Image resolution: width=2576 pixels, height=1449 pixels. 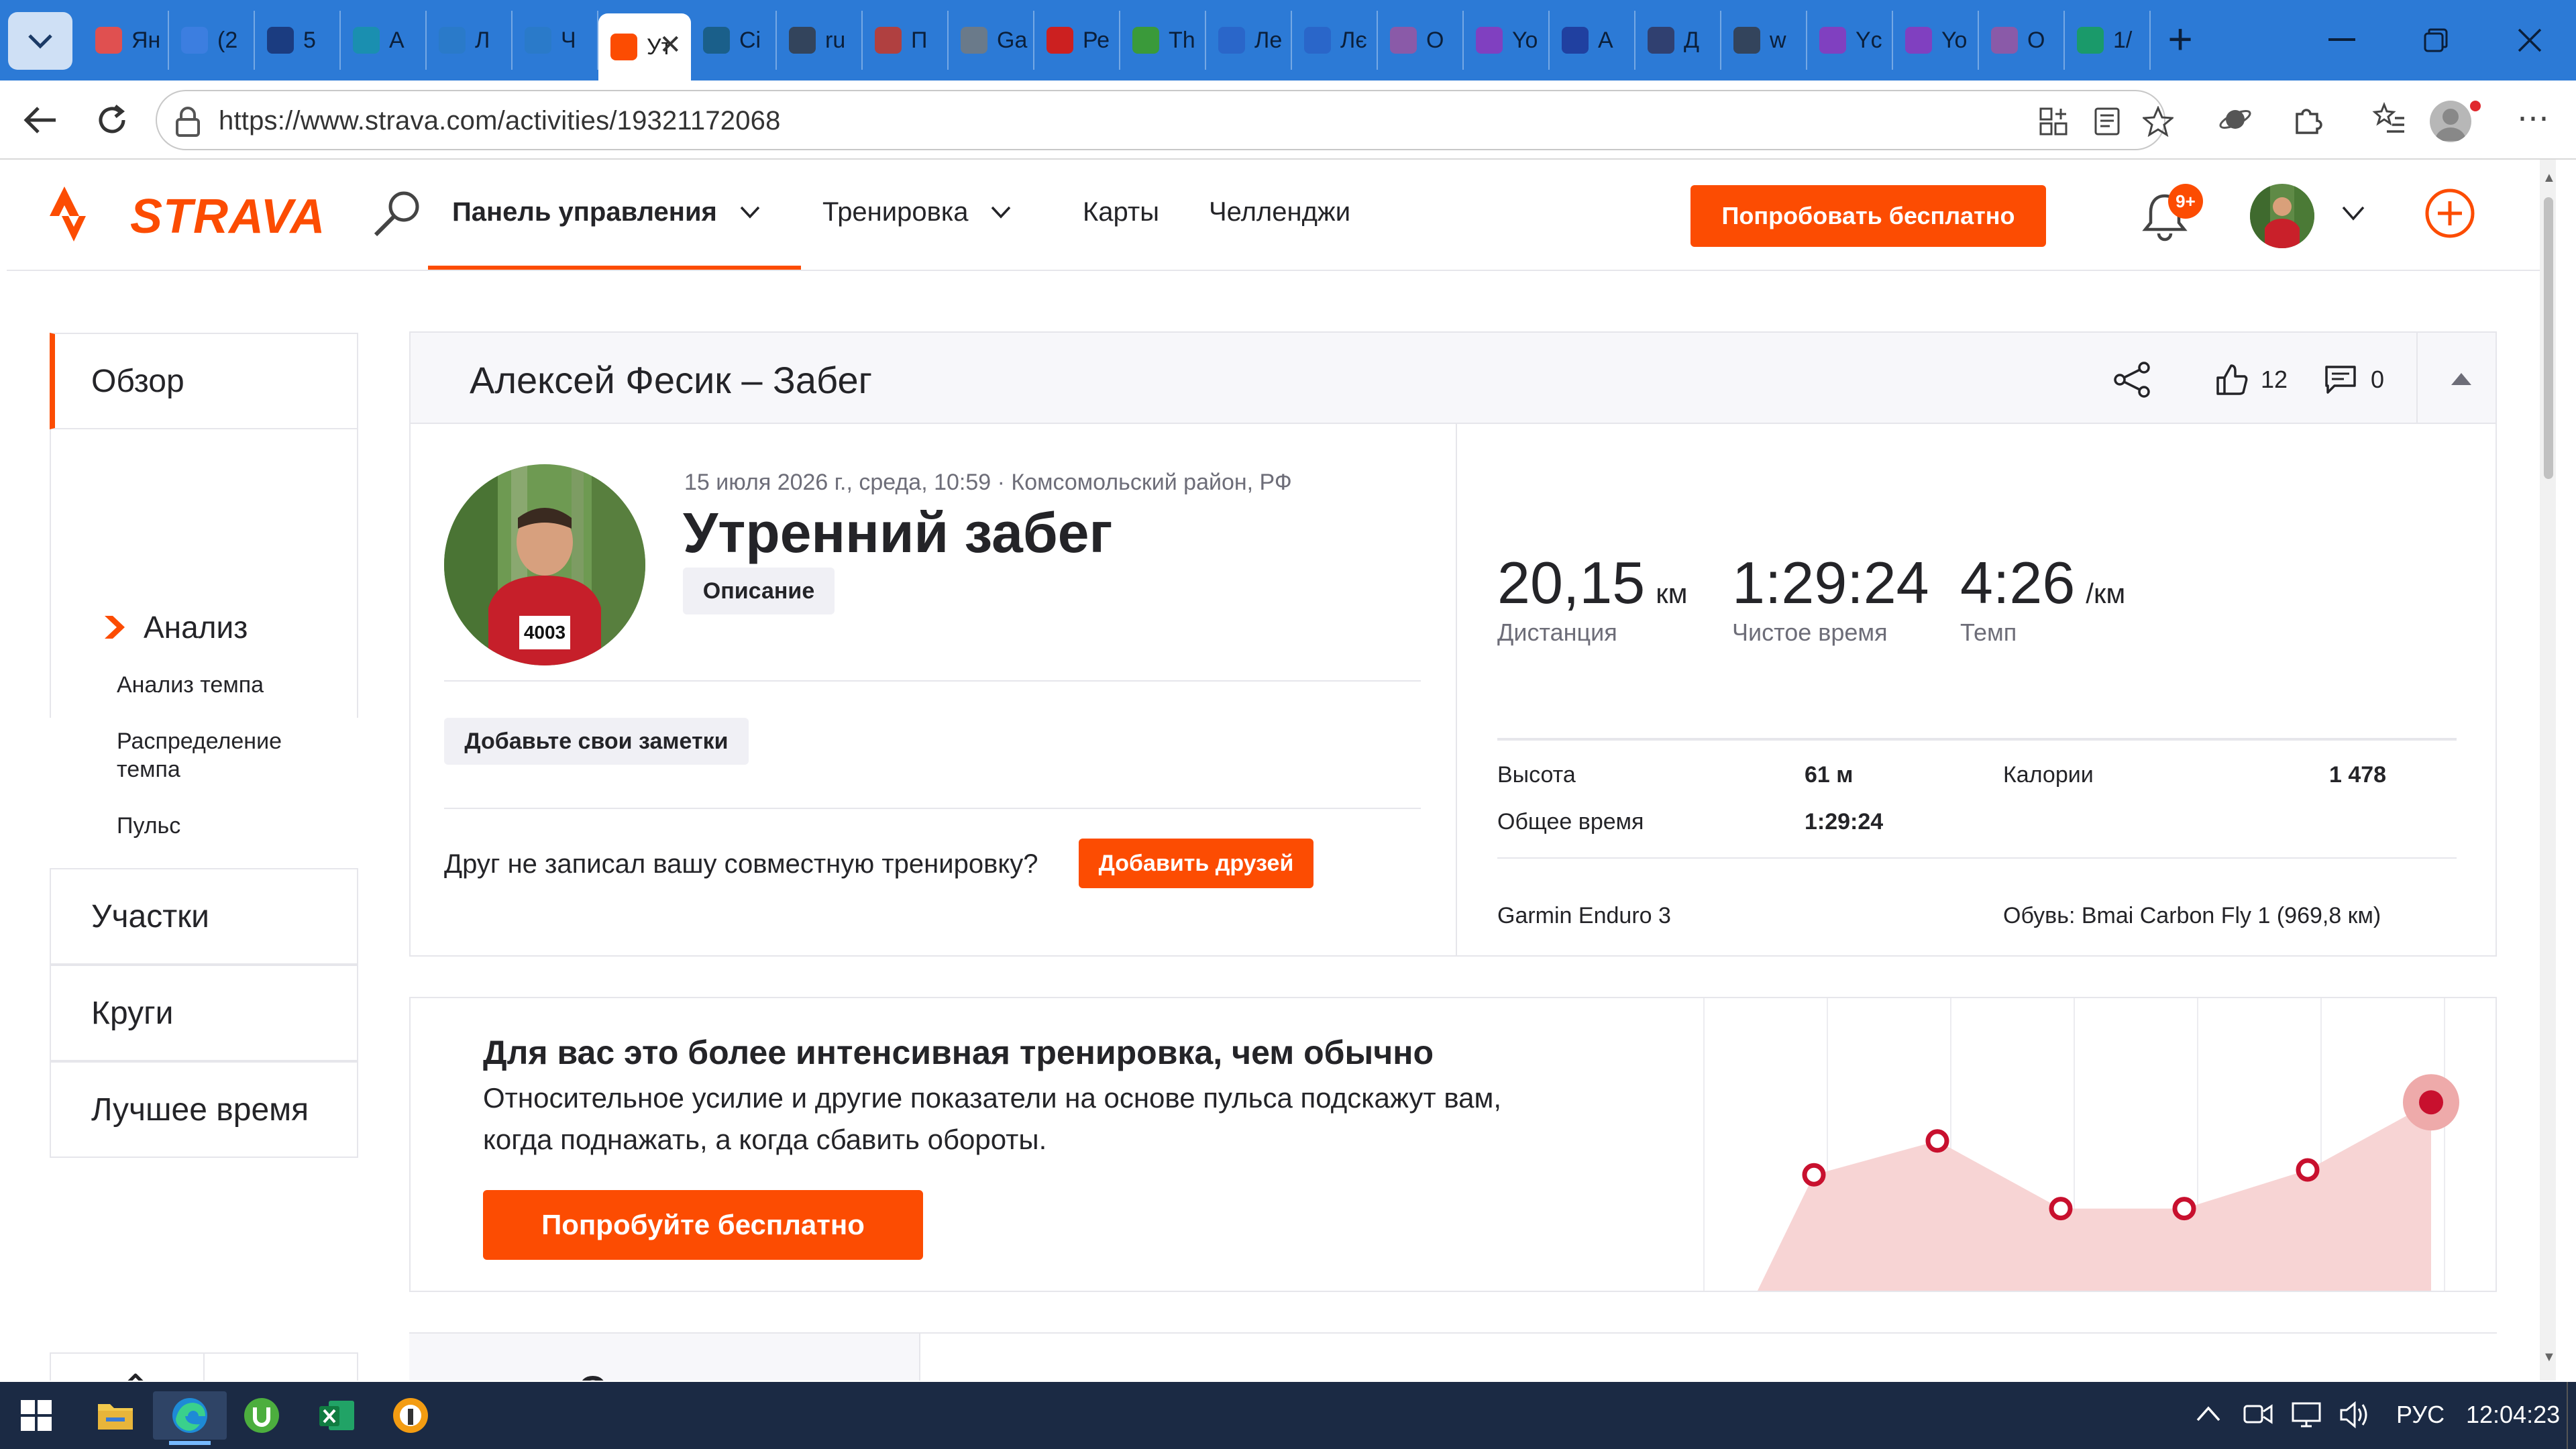 What do you see at coordinates (2306, 1418) in the screenshot?
I see `tray-network-icon` at bounding box center [2306, 1418].